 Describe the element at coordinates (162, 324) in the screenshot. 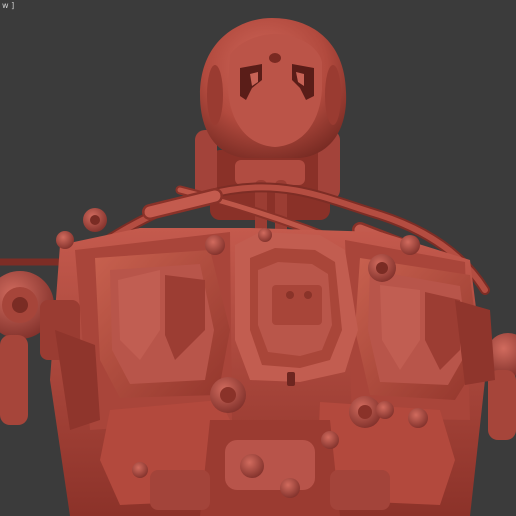

I see `left-shoulder-plate` at that location.